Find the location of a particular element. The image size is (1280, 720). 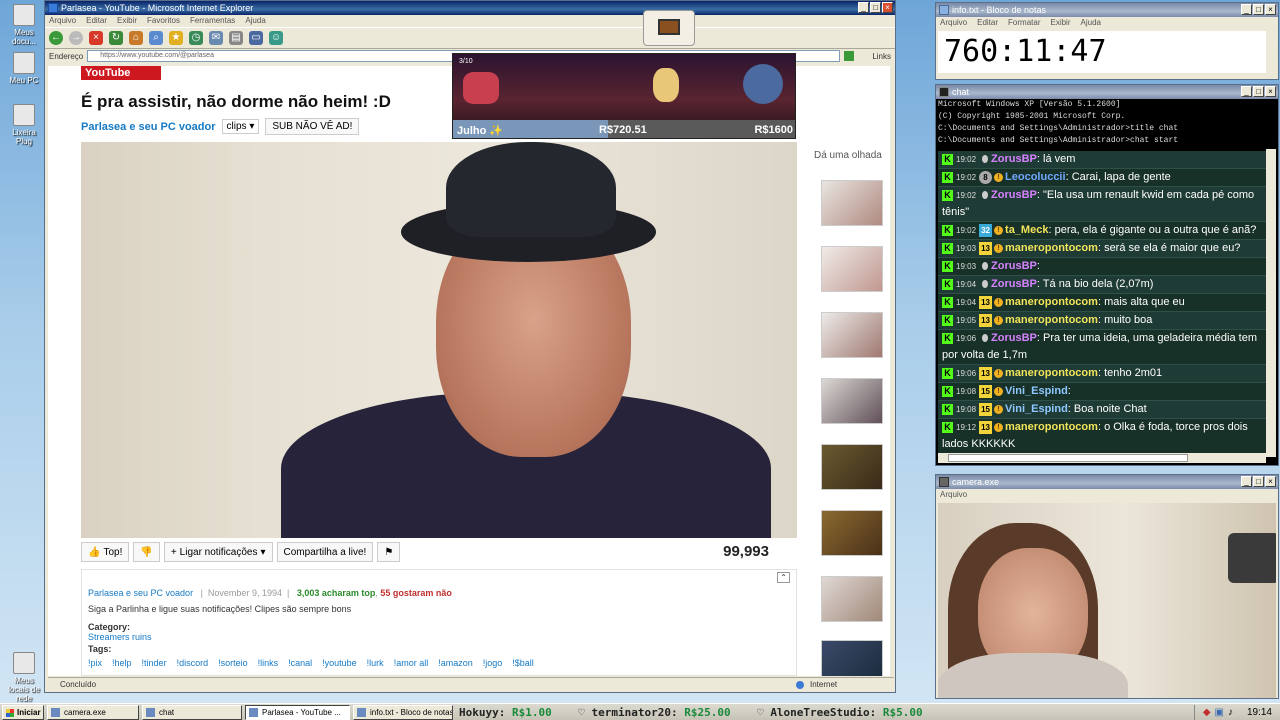

menu-ferramentas: Ferramentas is located at coordinates (212, 21).